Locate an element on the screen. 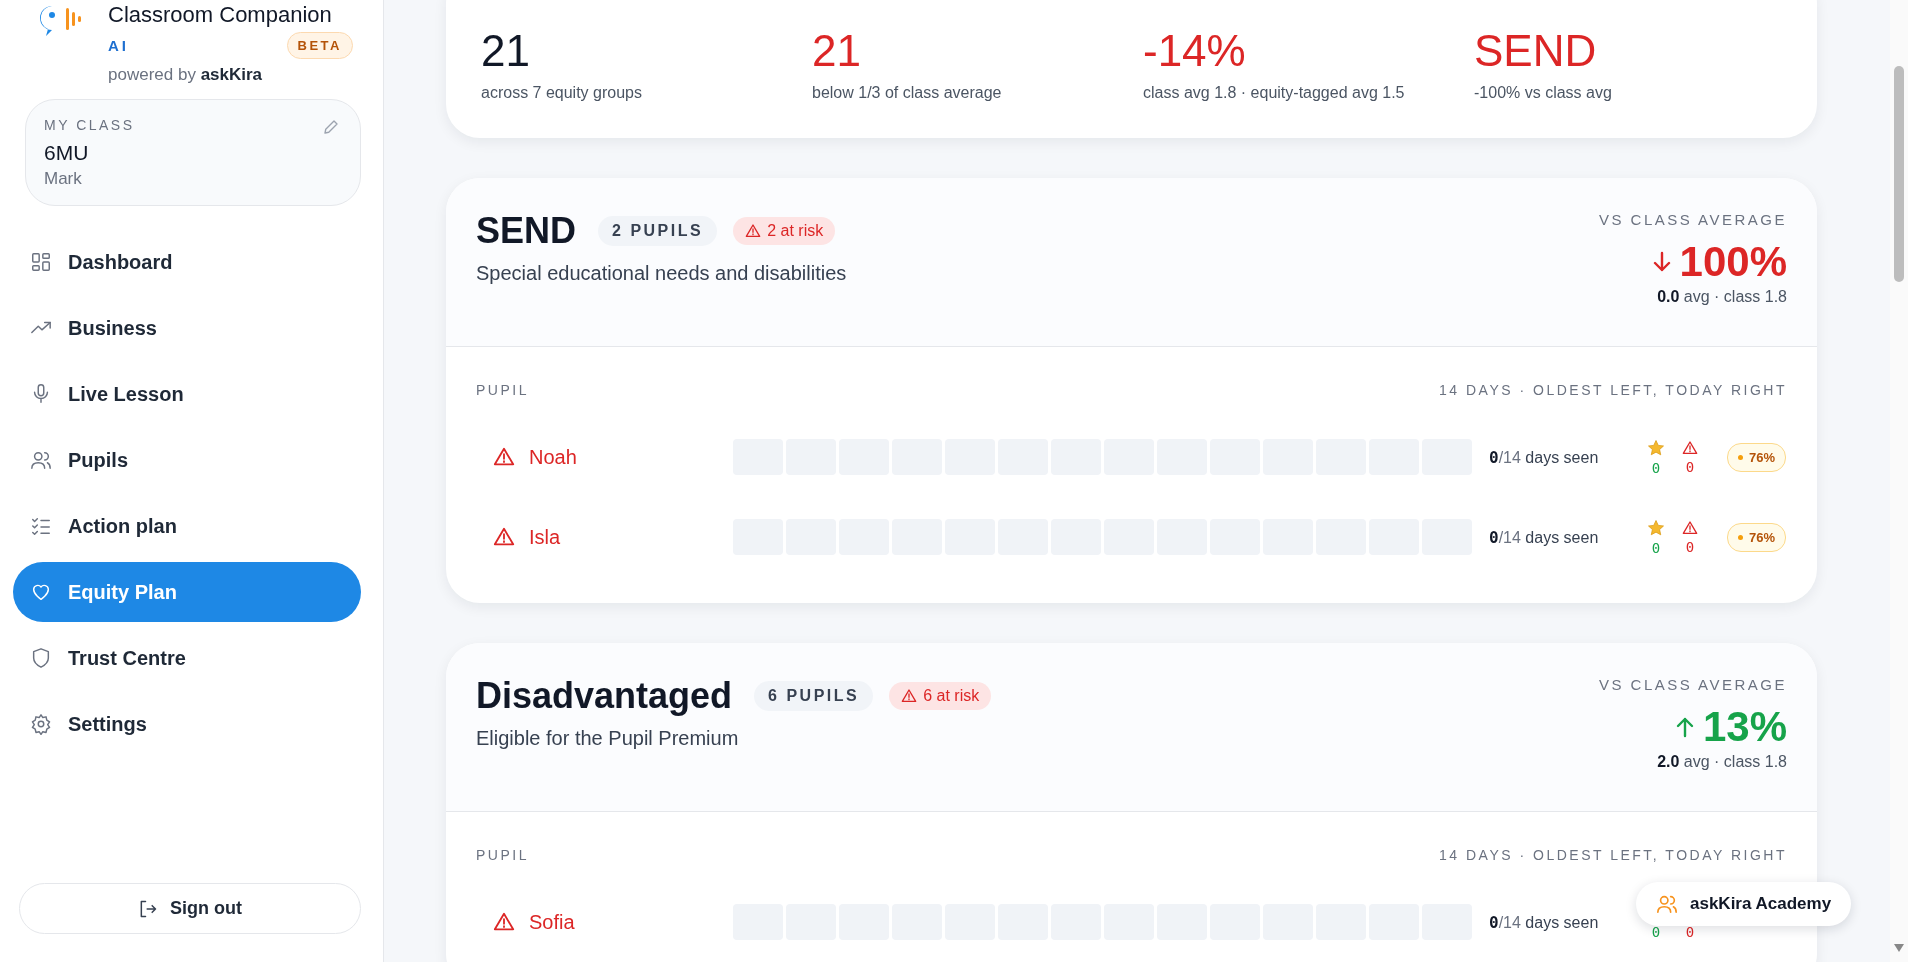  pupil-name: Isla is located at coordinates (545, 537).